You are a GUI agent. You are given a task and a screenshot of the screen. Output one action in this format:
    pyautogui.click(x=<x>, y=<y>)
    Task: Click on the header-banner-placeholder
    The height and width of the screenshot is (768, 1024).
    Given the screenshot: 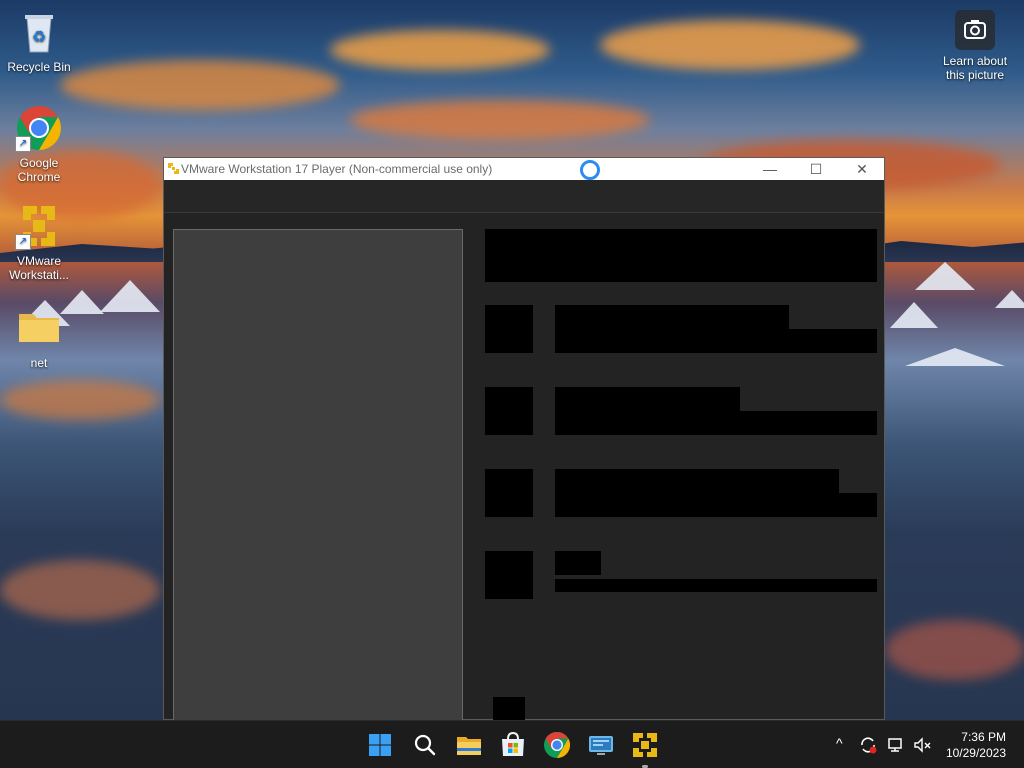 What is the action you would take?
    pyautogui.click(x=681, y=255)
    